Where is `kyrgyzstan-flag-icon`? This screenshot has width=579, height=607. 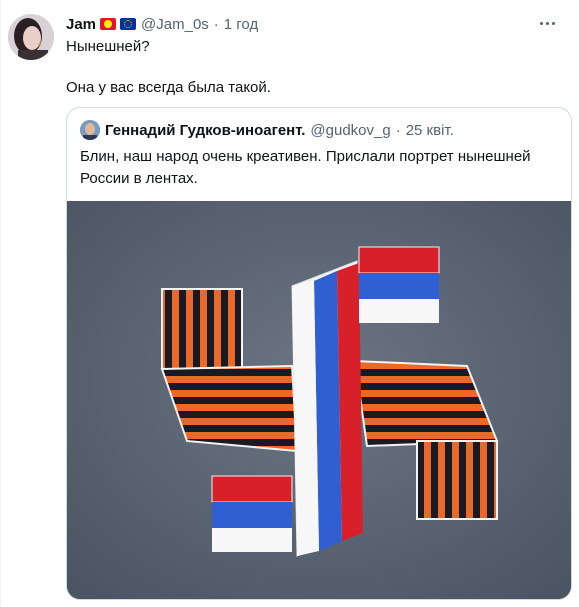
kyrgyzstan-flag-icon is located at coordinates (108, 24).